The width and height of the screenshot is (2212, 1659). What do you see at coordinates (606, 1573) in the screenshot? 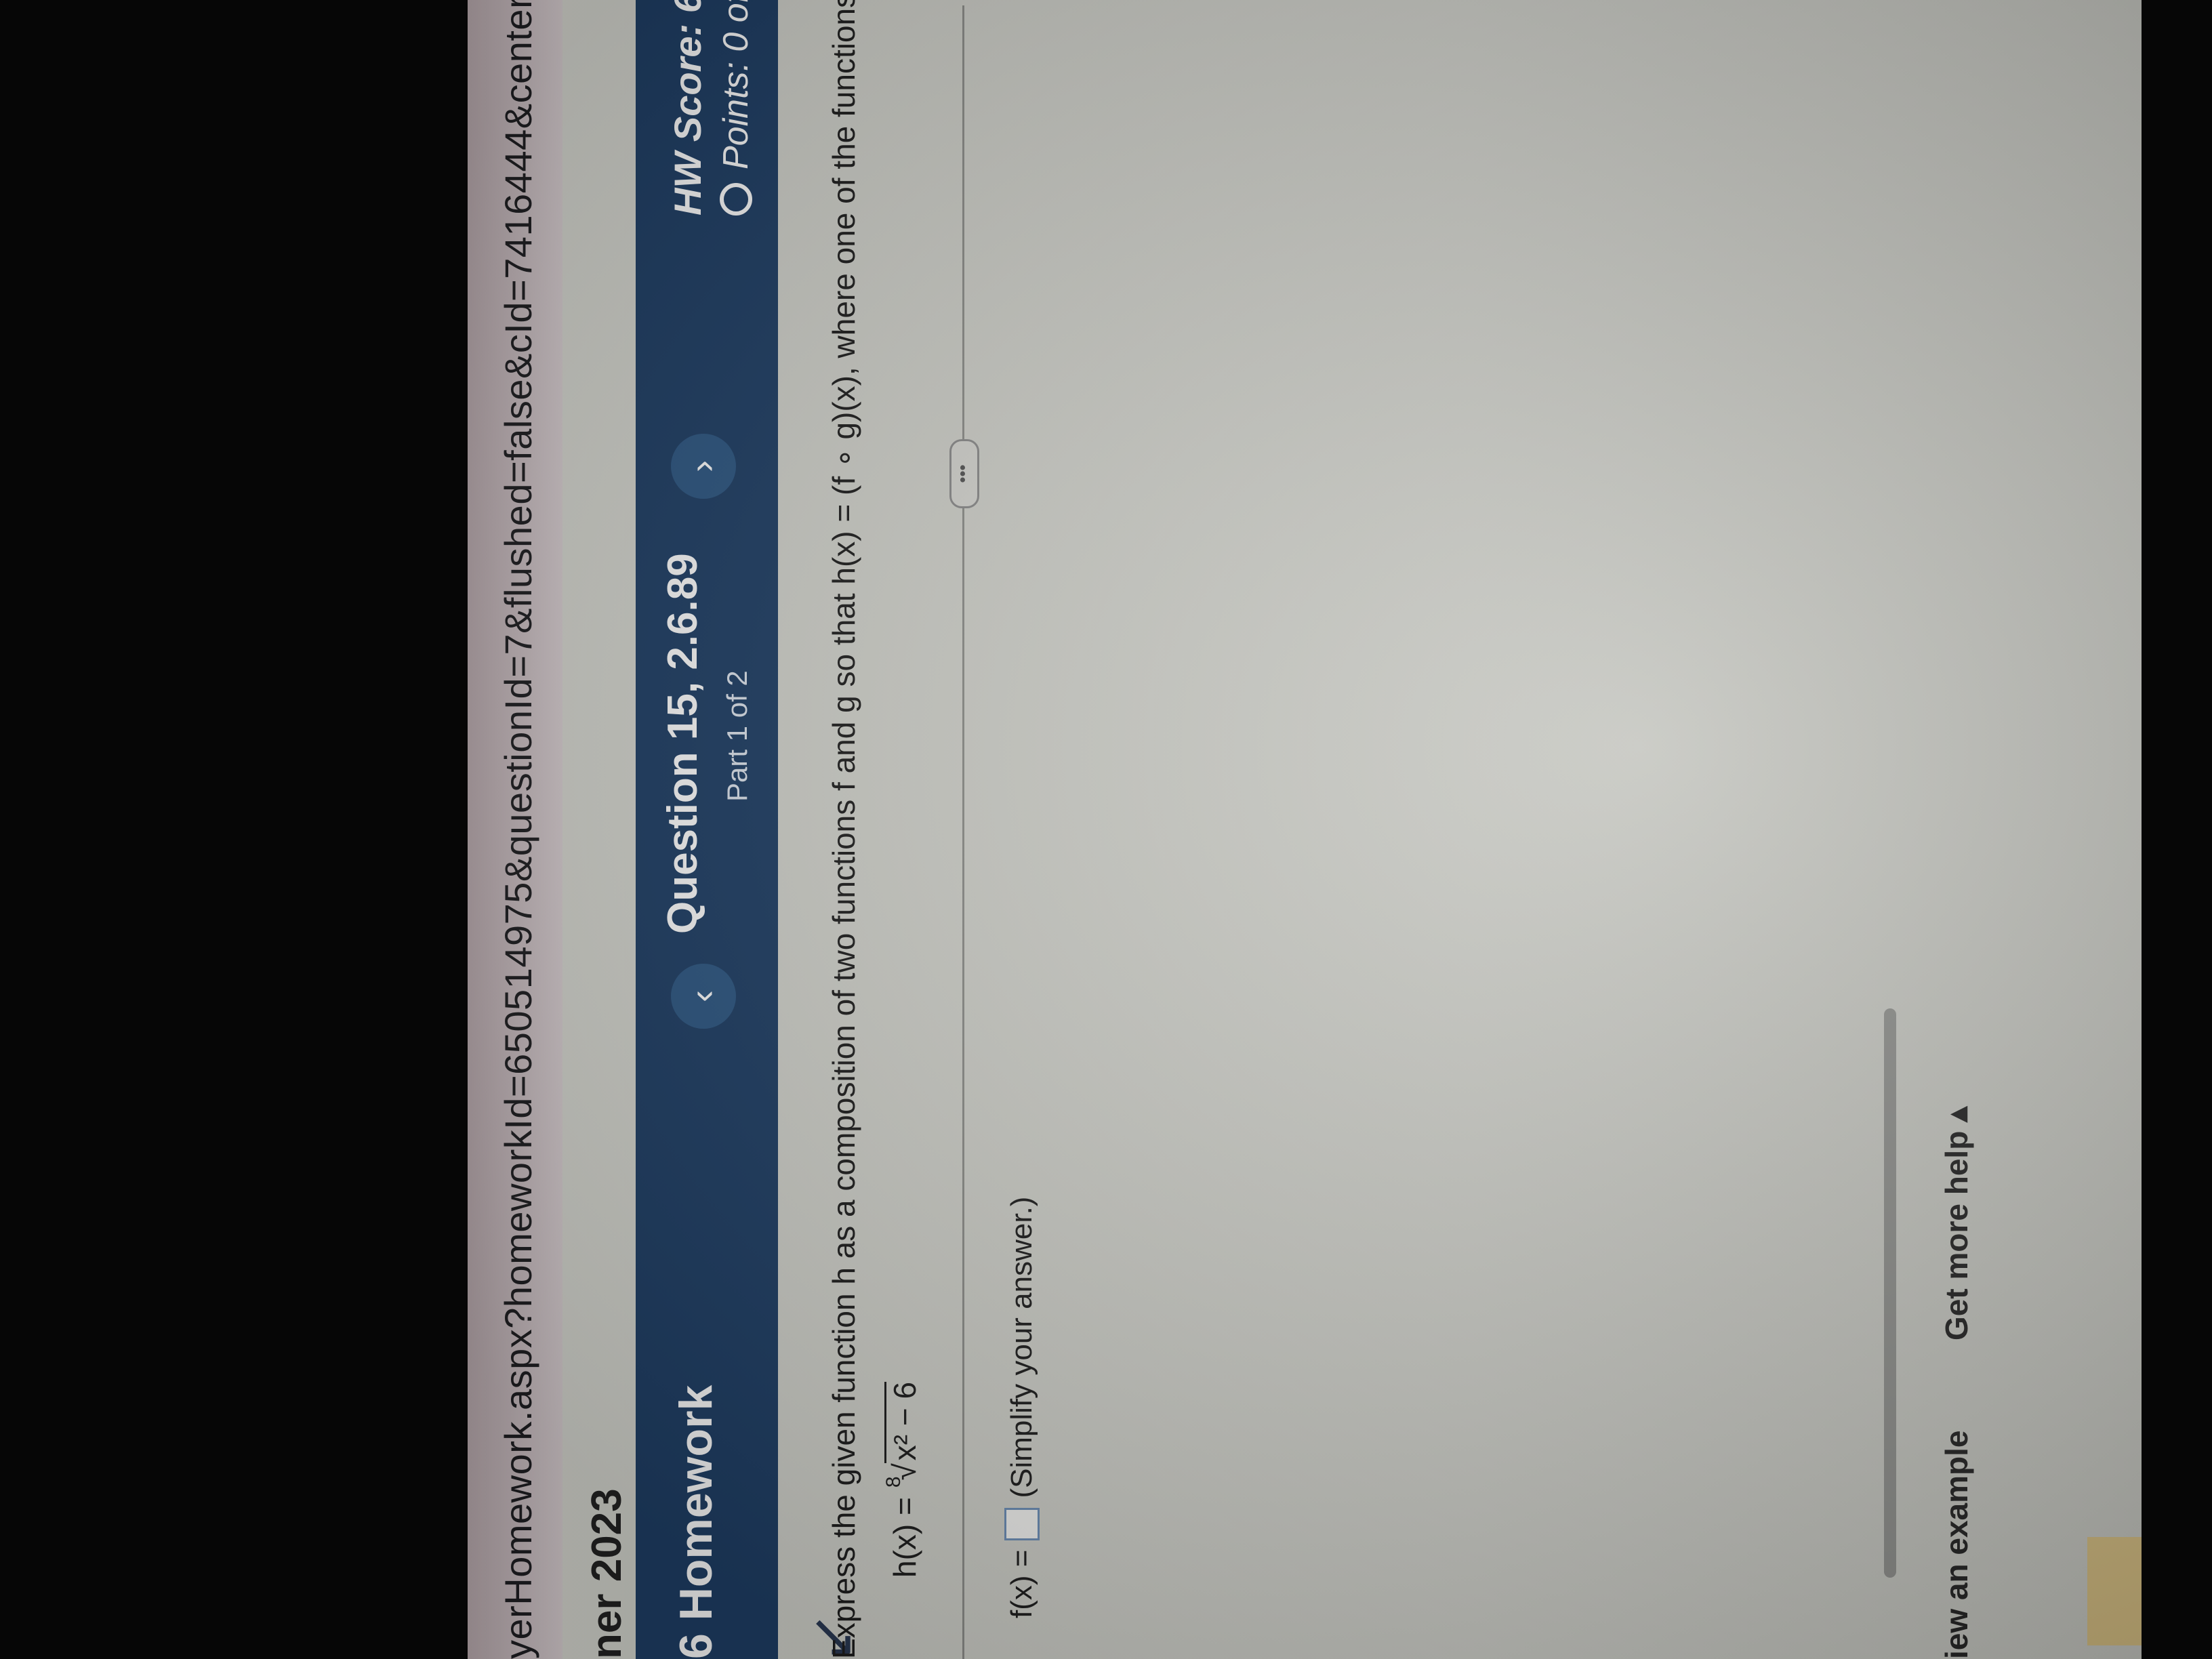
I see `course-term: ner 2023` at bounding box center [606, 1573].